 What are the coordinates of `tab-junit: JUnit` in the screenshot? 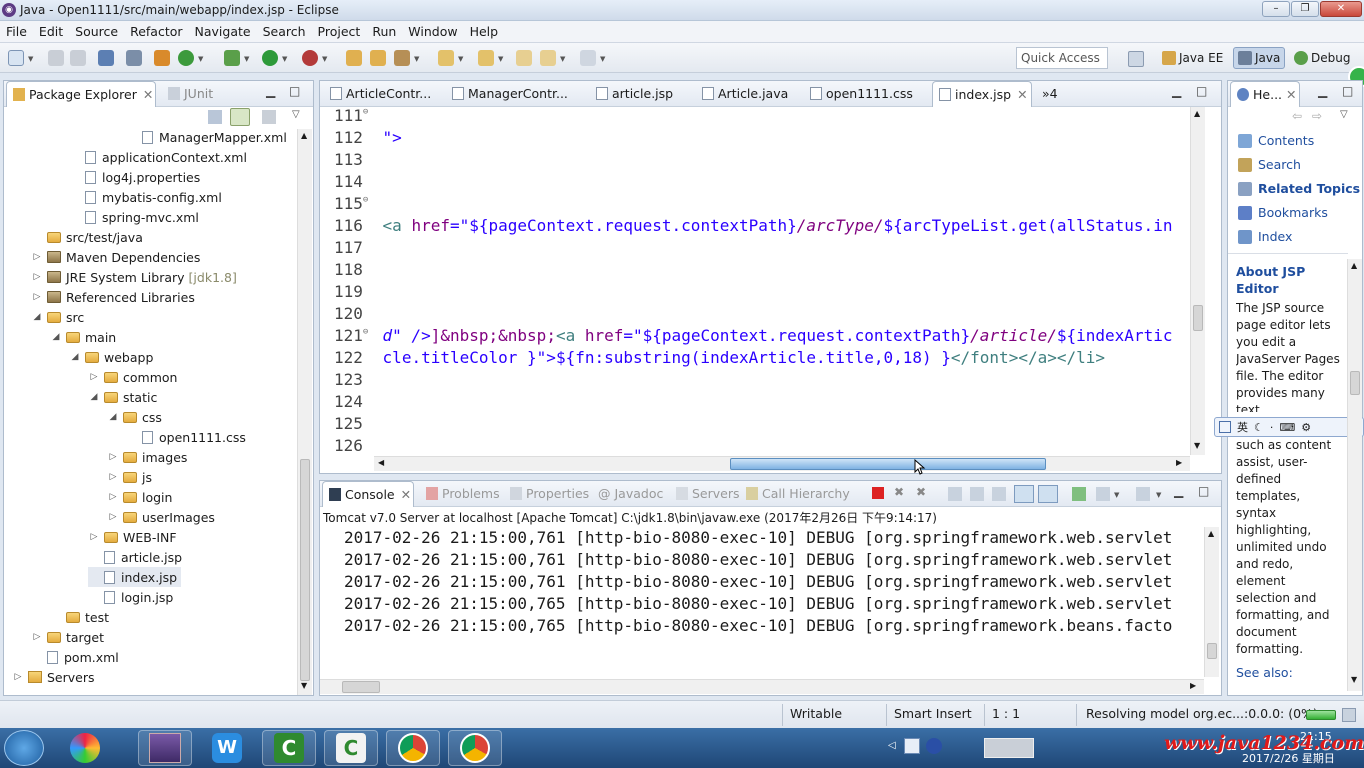 It's located at (190, 94).